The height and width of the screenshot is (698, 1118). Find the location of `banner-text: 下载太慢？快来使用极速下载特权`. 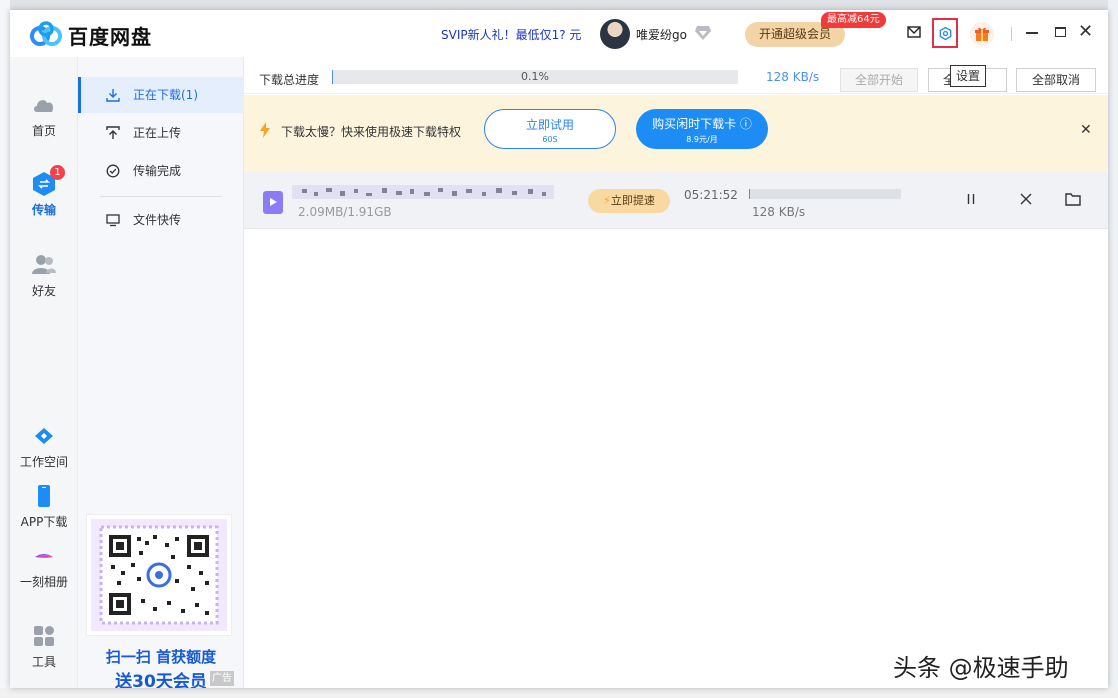

banner-text: 下载太慢？快来使用极速下载特权 is located at coordinates (371, 131).